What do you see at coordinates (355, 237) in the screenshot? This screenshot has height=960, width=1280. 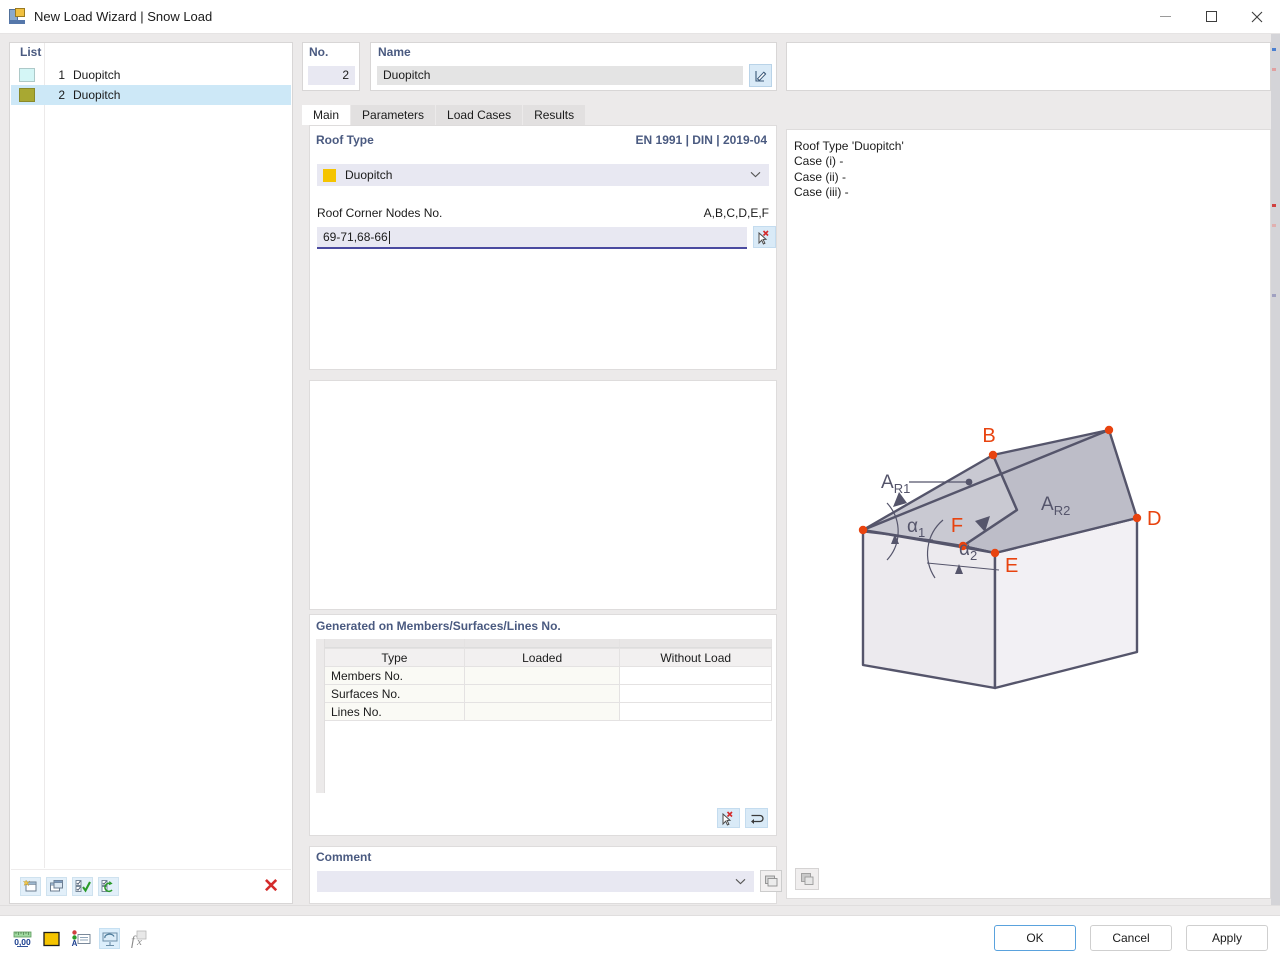 I see `roof-corner-nodes-value: 69-71,68-66` at bounding box center [355, 237].